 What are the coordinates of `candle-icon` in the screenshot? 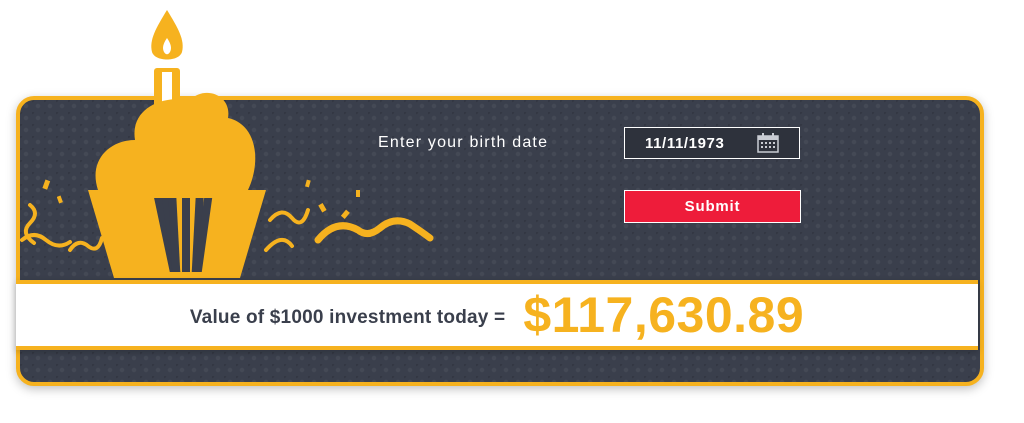 It's located at (167, 61).